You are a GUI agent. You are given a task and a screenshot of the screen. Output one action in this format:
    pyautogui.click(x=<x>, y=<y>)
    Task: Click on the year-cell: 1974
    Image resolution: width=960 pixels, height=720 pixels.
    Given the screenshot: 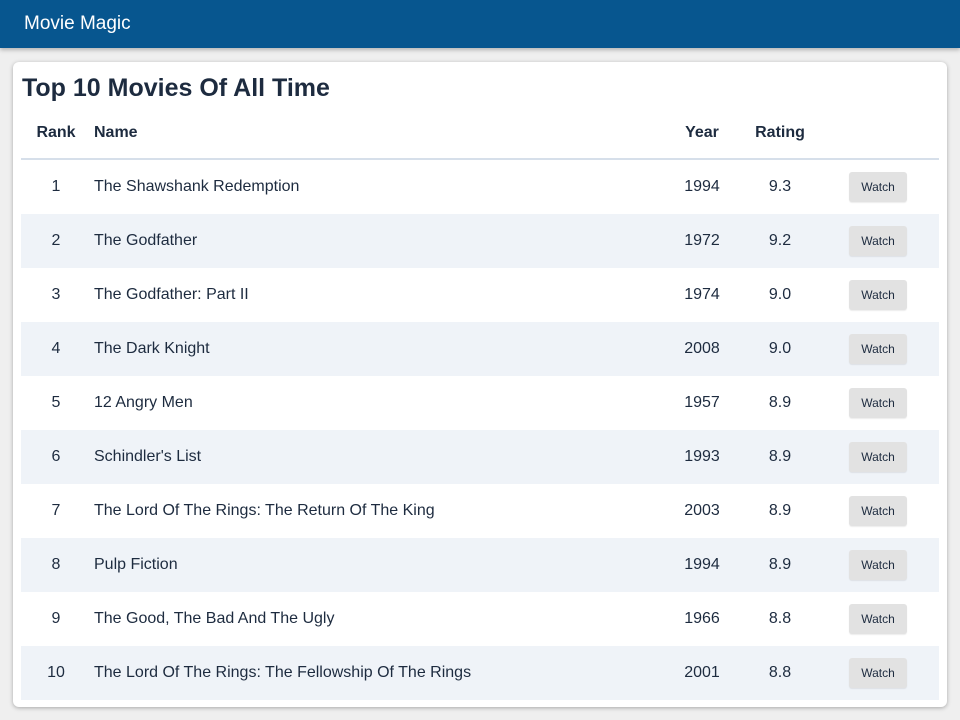 What is the action you would take?
    pyautogui.click(x=702, y=294)
    